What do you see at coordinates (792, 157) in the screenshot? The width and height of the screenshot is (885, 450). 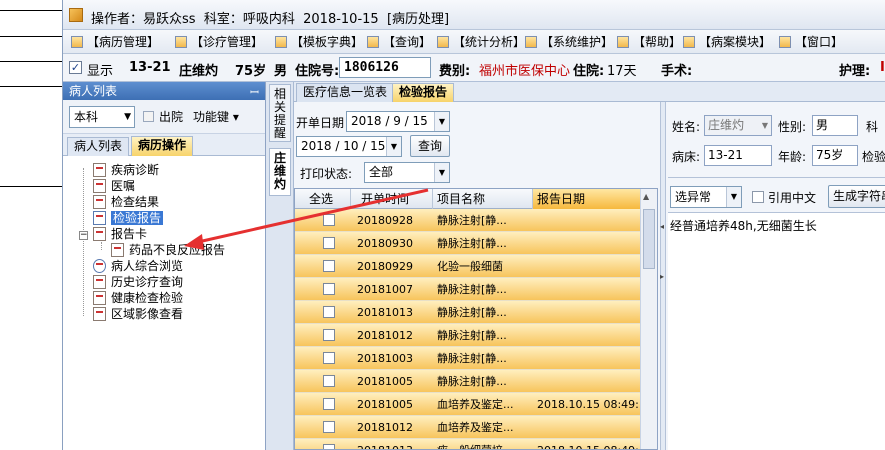 I see `age-label: 年龄:` at bounding box center [792, 157].